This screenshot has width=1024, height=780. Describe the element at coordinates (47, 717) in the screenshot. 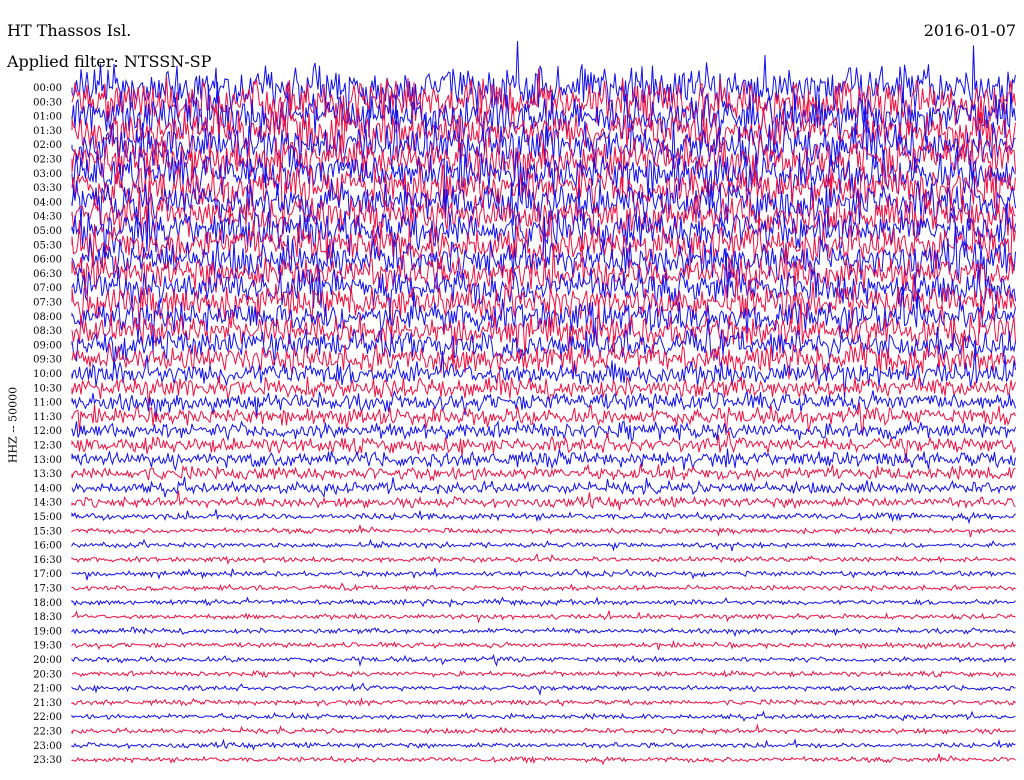

I see `time-label: 22:00` at that location.